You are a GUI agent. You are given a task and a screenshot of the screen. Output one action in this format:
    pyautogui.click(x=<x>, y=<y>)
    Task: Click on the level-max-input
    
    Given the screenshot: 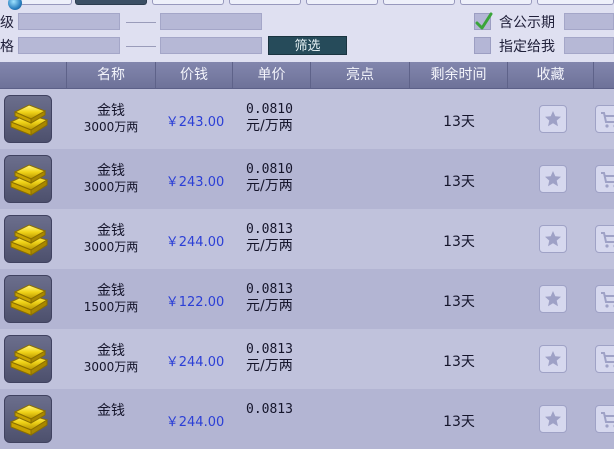 What is the action you would take?
    pyautogui.click(x=211, y=21)
    